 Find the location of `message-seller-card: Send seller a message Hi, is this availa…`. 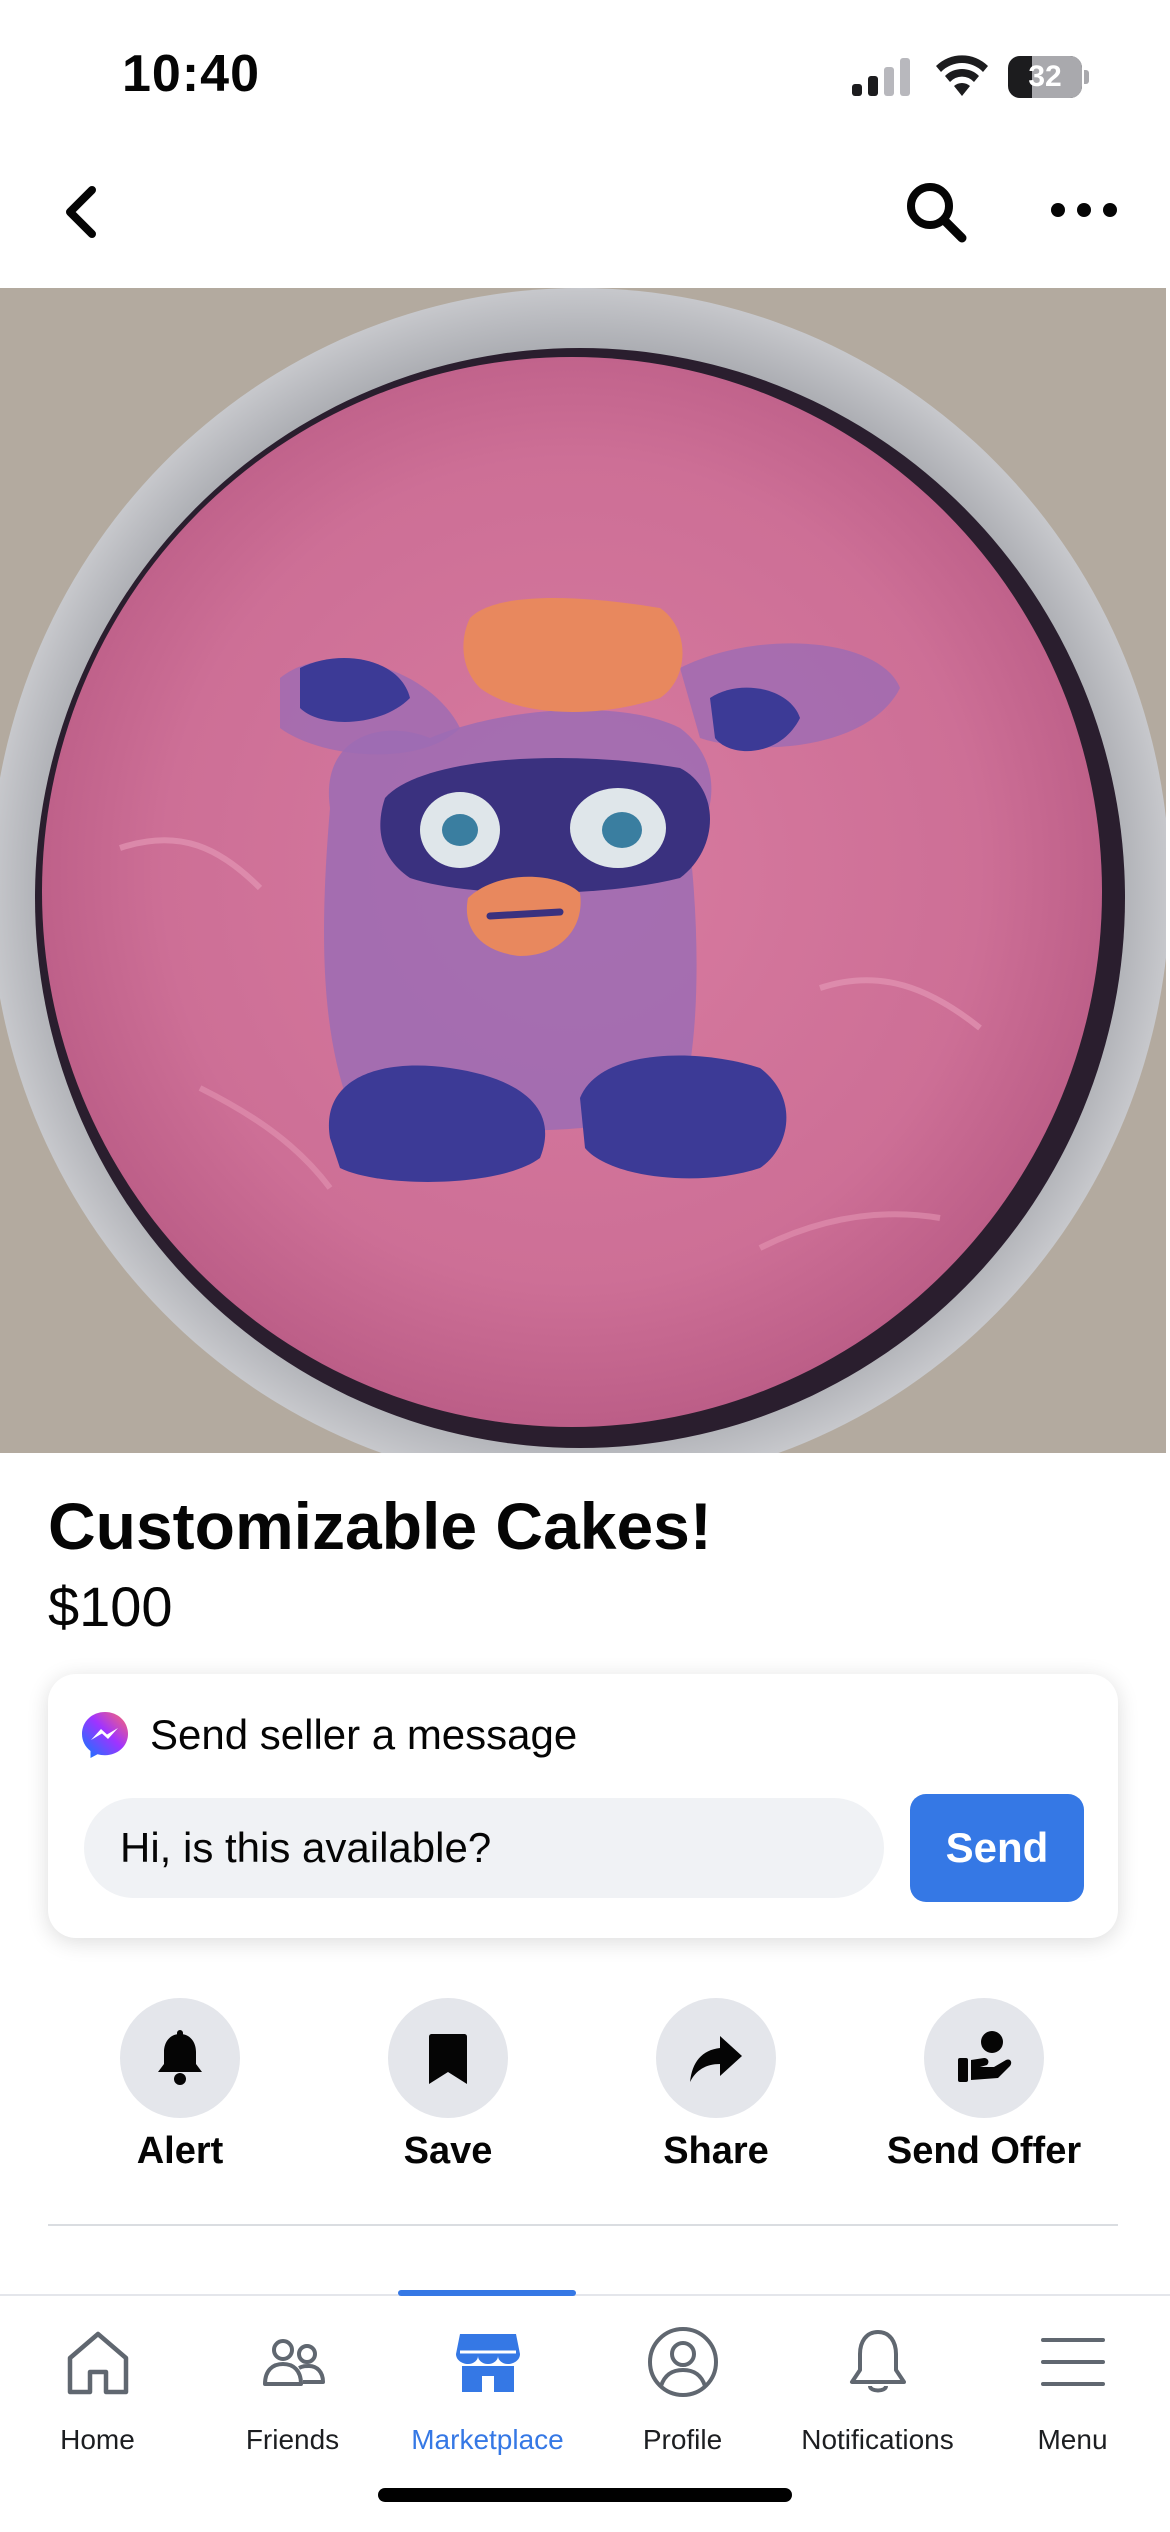

message-seller-card: Send seller a message Hi, is this availa… is located at coordinates (583, 1806).